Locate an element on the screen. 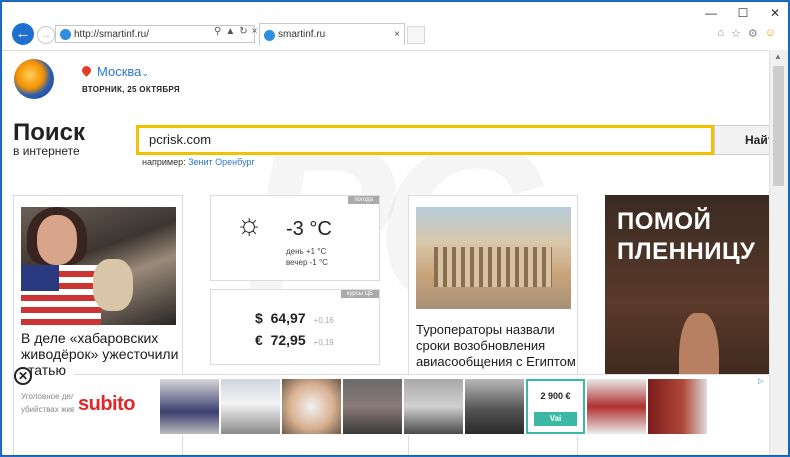 The image size is (790, 457). browser-tools: ⌂ ☆ ⚙ ☺ is located at coordinates (746, 33).